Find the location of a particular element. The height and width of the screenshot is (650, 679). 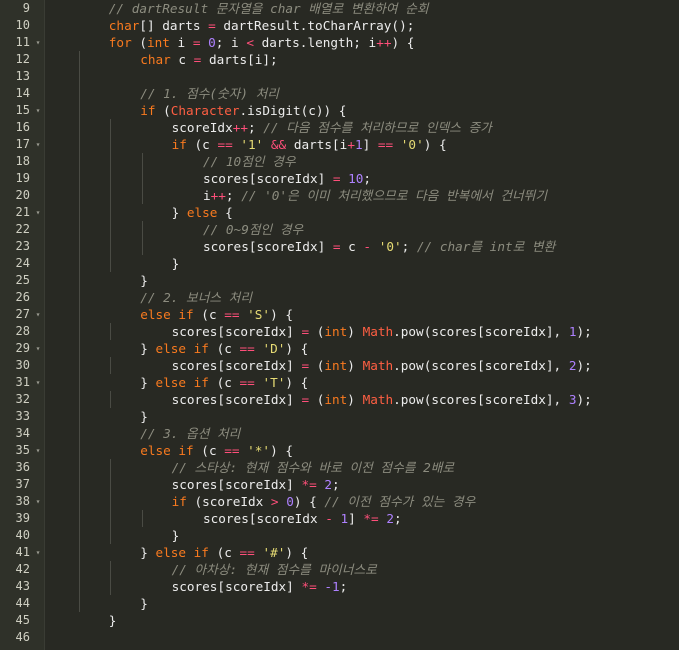

code-text: } else if (c == '#') { is located at coordinates (224, 552).